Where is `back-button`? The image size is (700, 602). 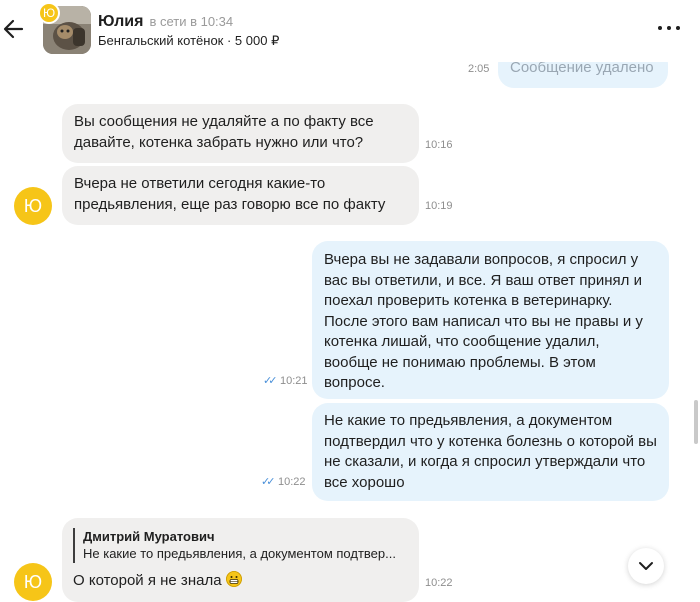 back-button is located at coordinates (14, 29).